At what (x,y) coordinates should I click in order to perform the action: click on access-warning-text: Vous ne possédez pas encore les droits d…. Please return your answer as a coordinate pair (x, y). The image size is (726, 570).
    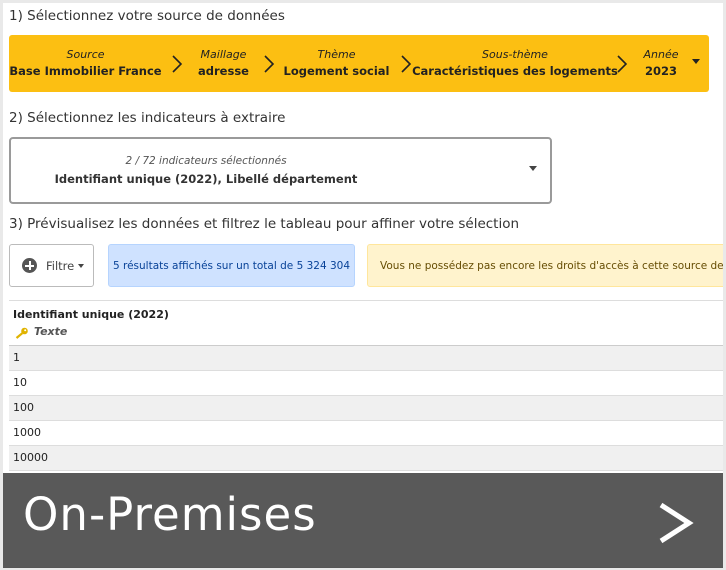
    Looking at the image, I should click on (551, 265).